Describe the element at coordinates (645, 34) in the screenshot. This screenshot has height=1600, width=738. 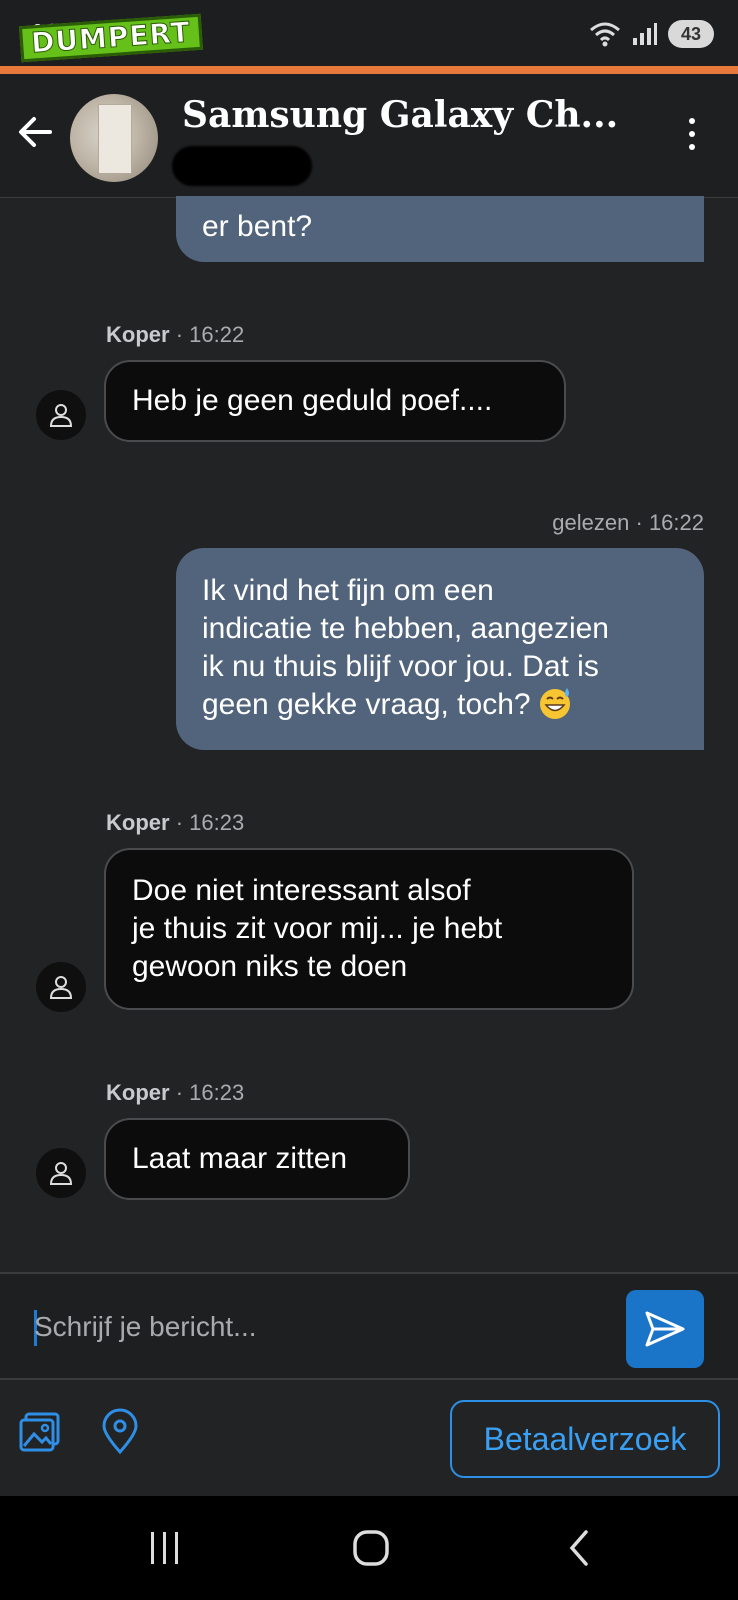
I see `signal-icon` at that location.